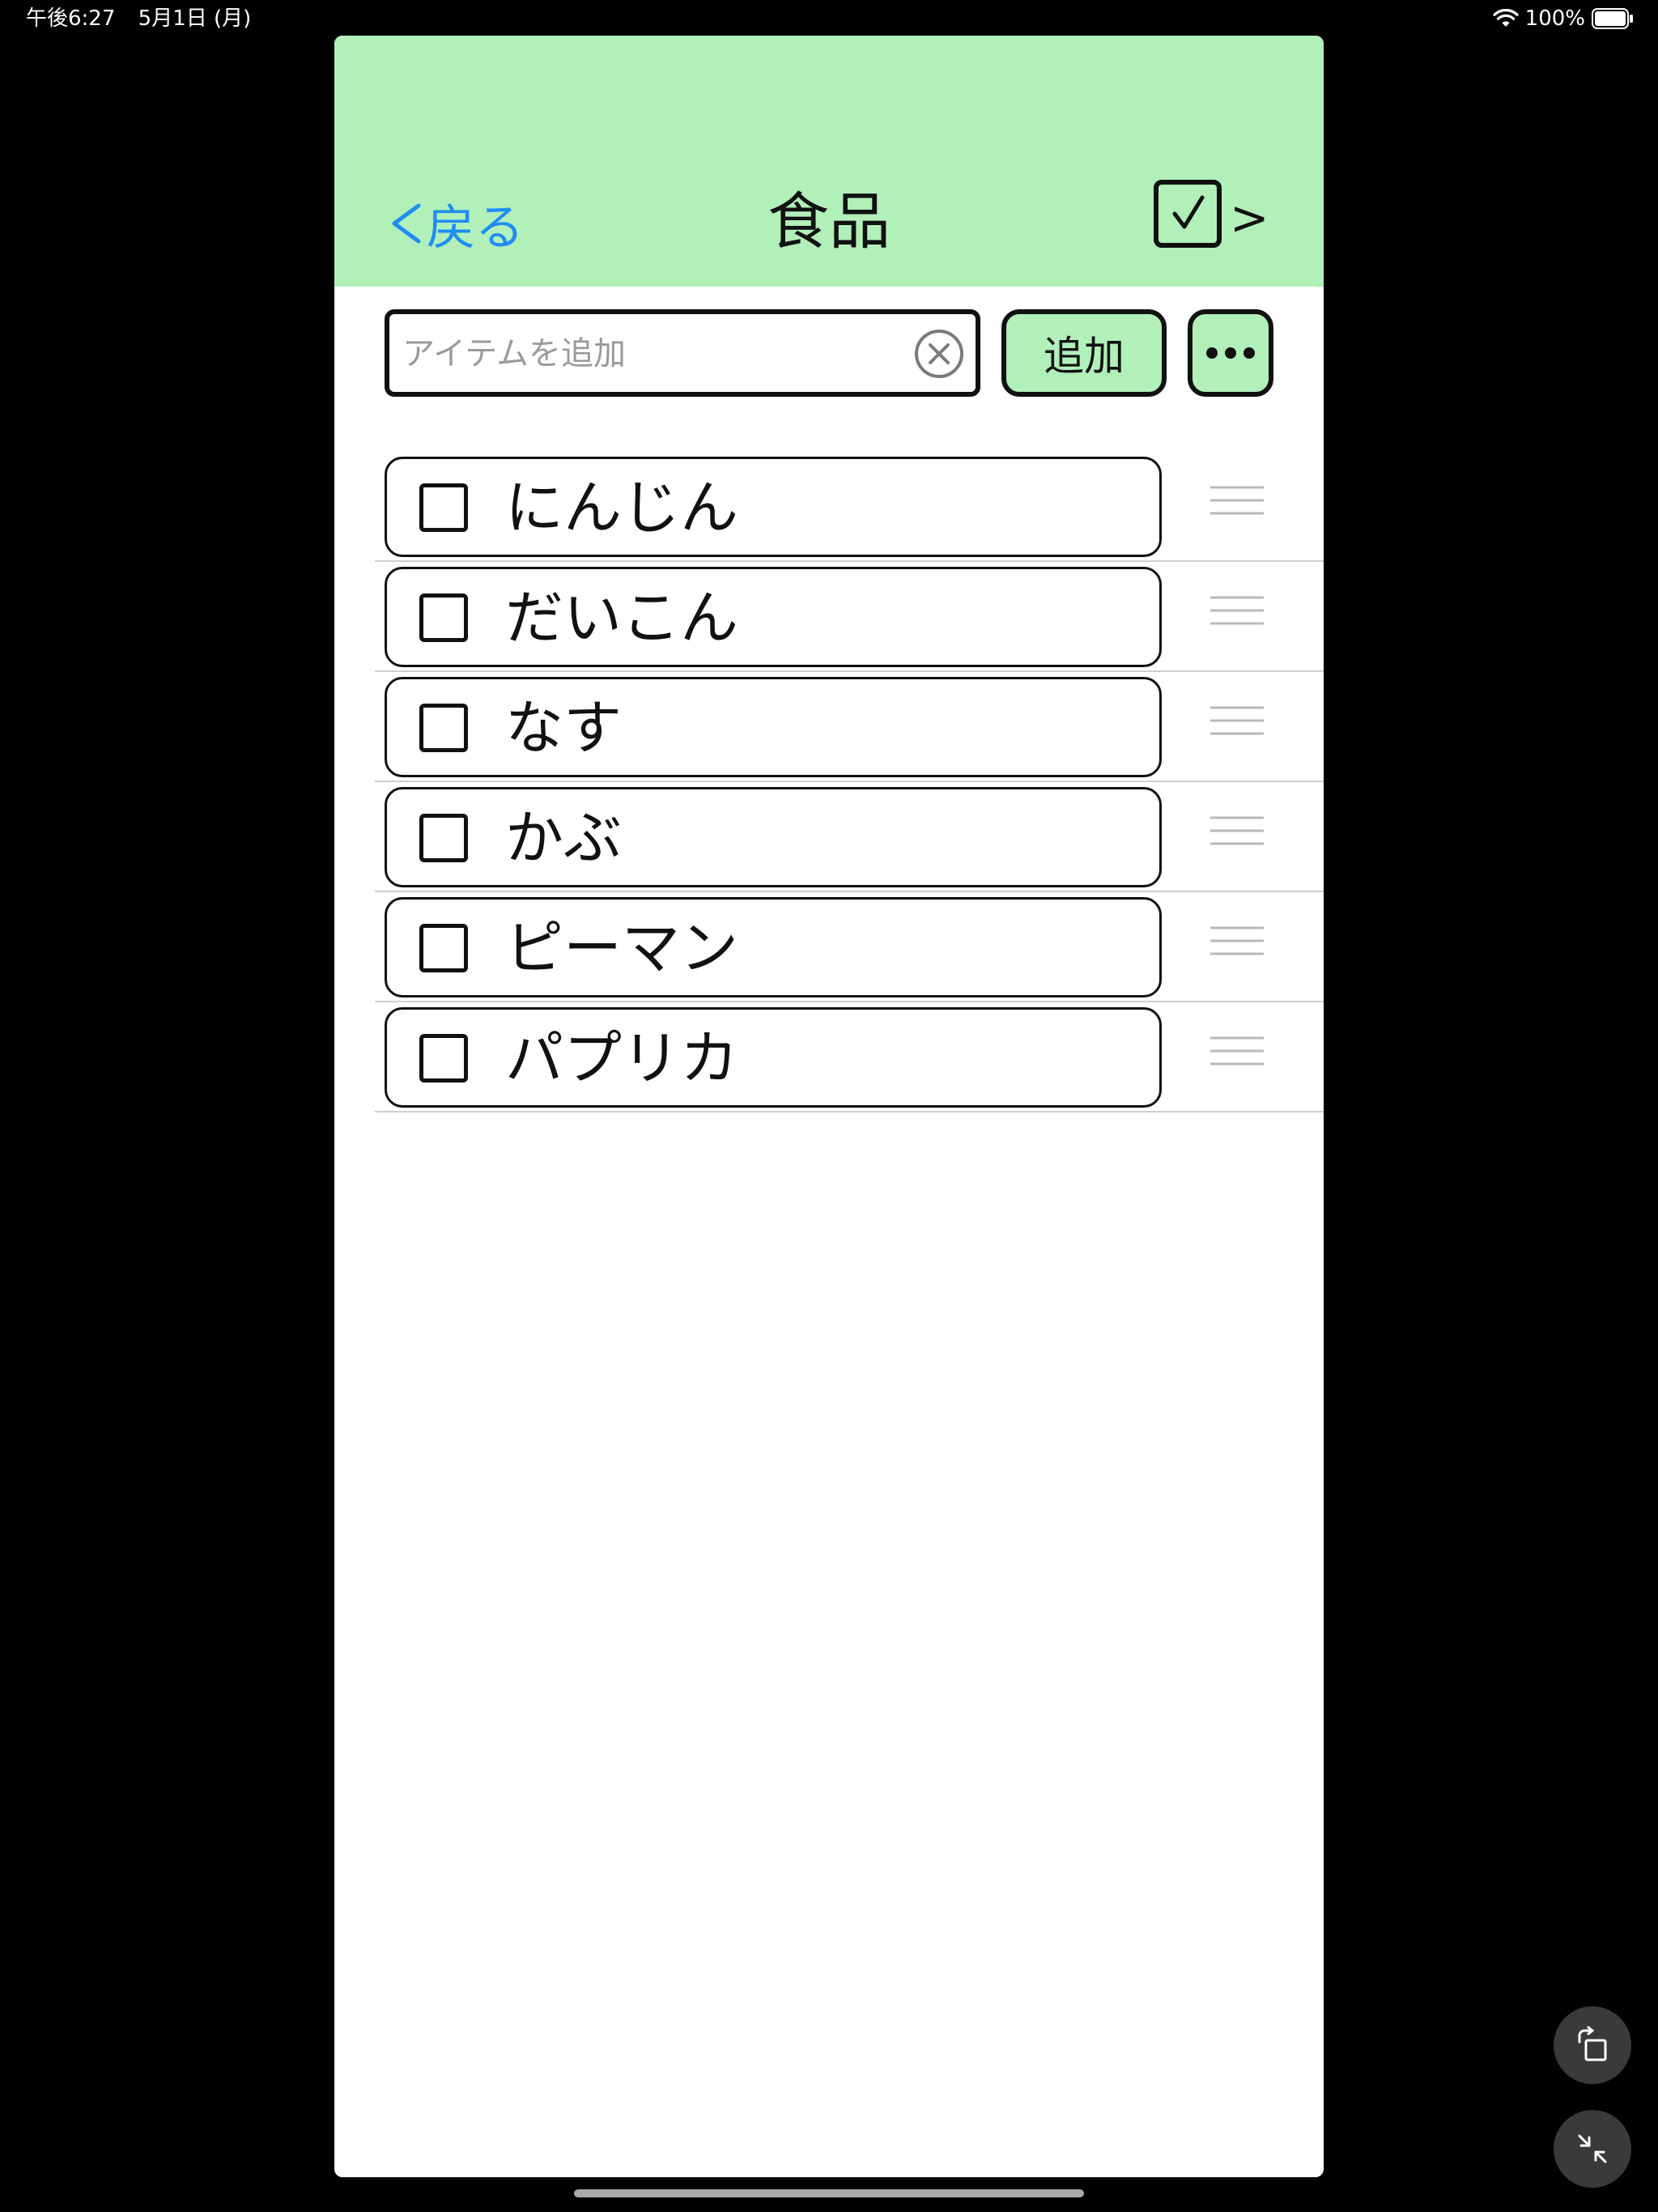  I want to click on item-label: パプリカ, so click(622, 1058).